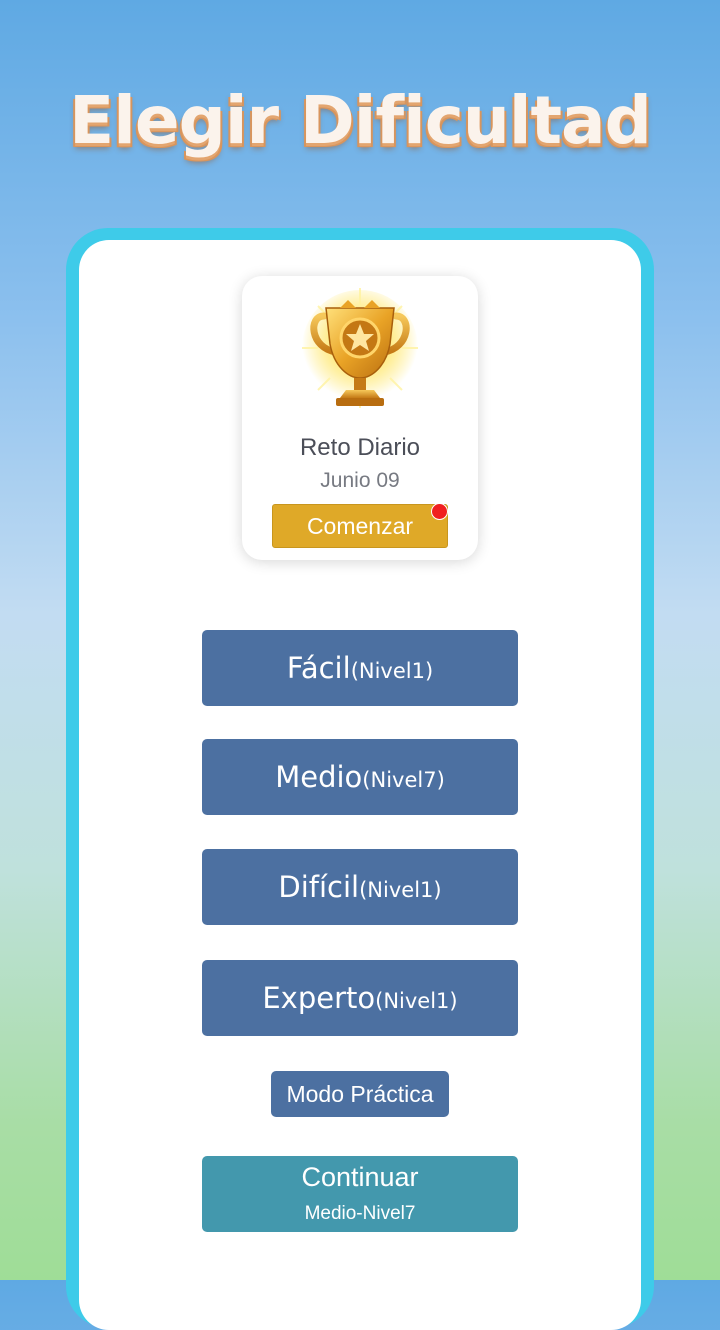 This screenshot has height=1330, width=720. What do you see at coordinates (319, 777) in the screenshot?
I see `level-name: Medio` at bounding box center [319, 777].